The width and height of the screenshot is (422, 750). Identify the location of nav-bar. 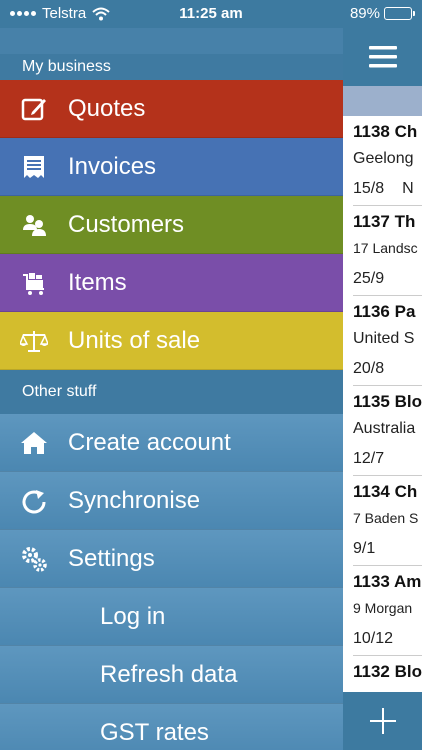
(382, 57).